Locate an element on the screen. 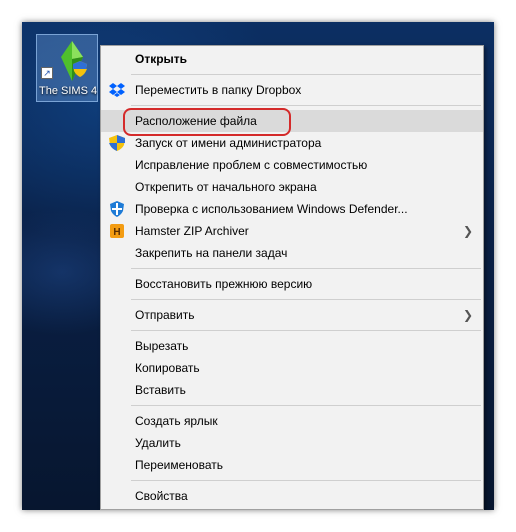 The height and width of the screenshot is (532, 516). menu-item-label: Hamster ZIP Archiver is located at coordinates (192, 231).